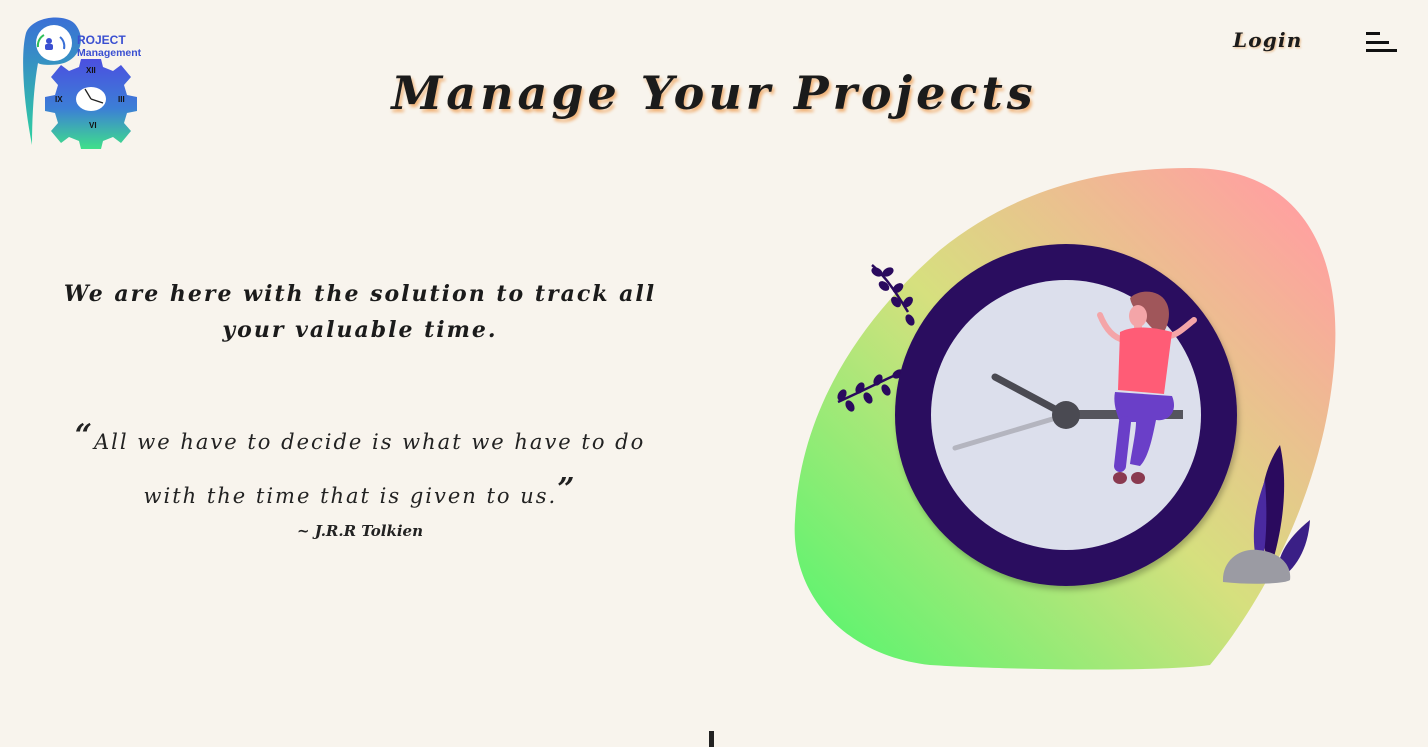  What do you see at coordinates (1268, 40) in the screenshot?
I see `login-link: Login` at bounding box center [1268, 40].